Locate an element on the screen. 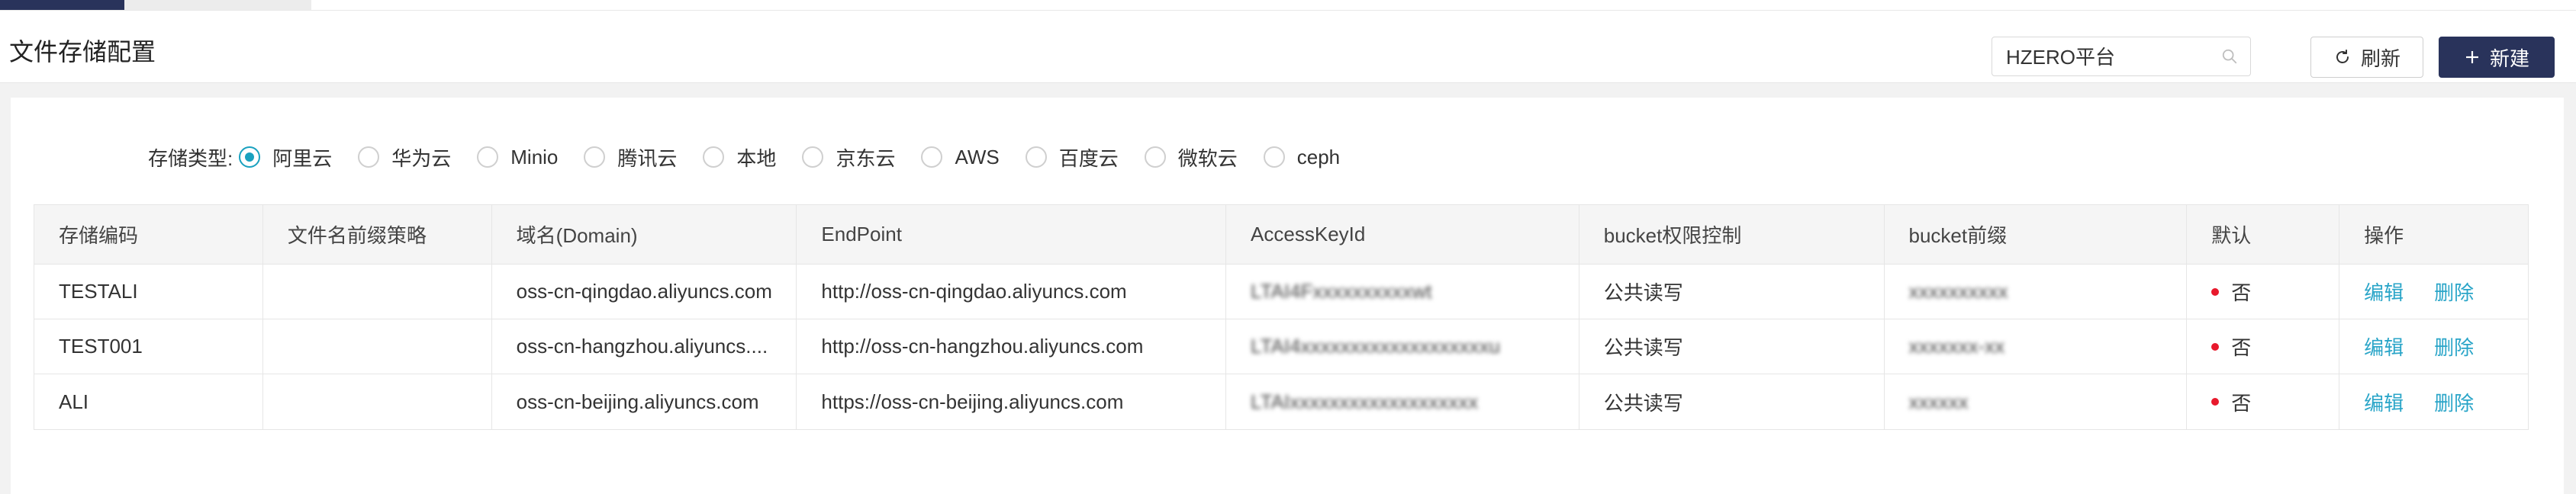  cell-endpoint: http://oss-cn-hangzhou.aliyuncs.com is located at coordinates (1012, 346).